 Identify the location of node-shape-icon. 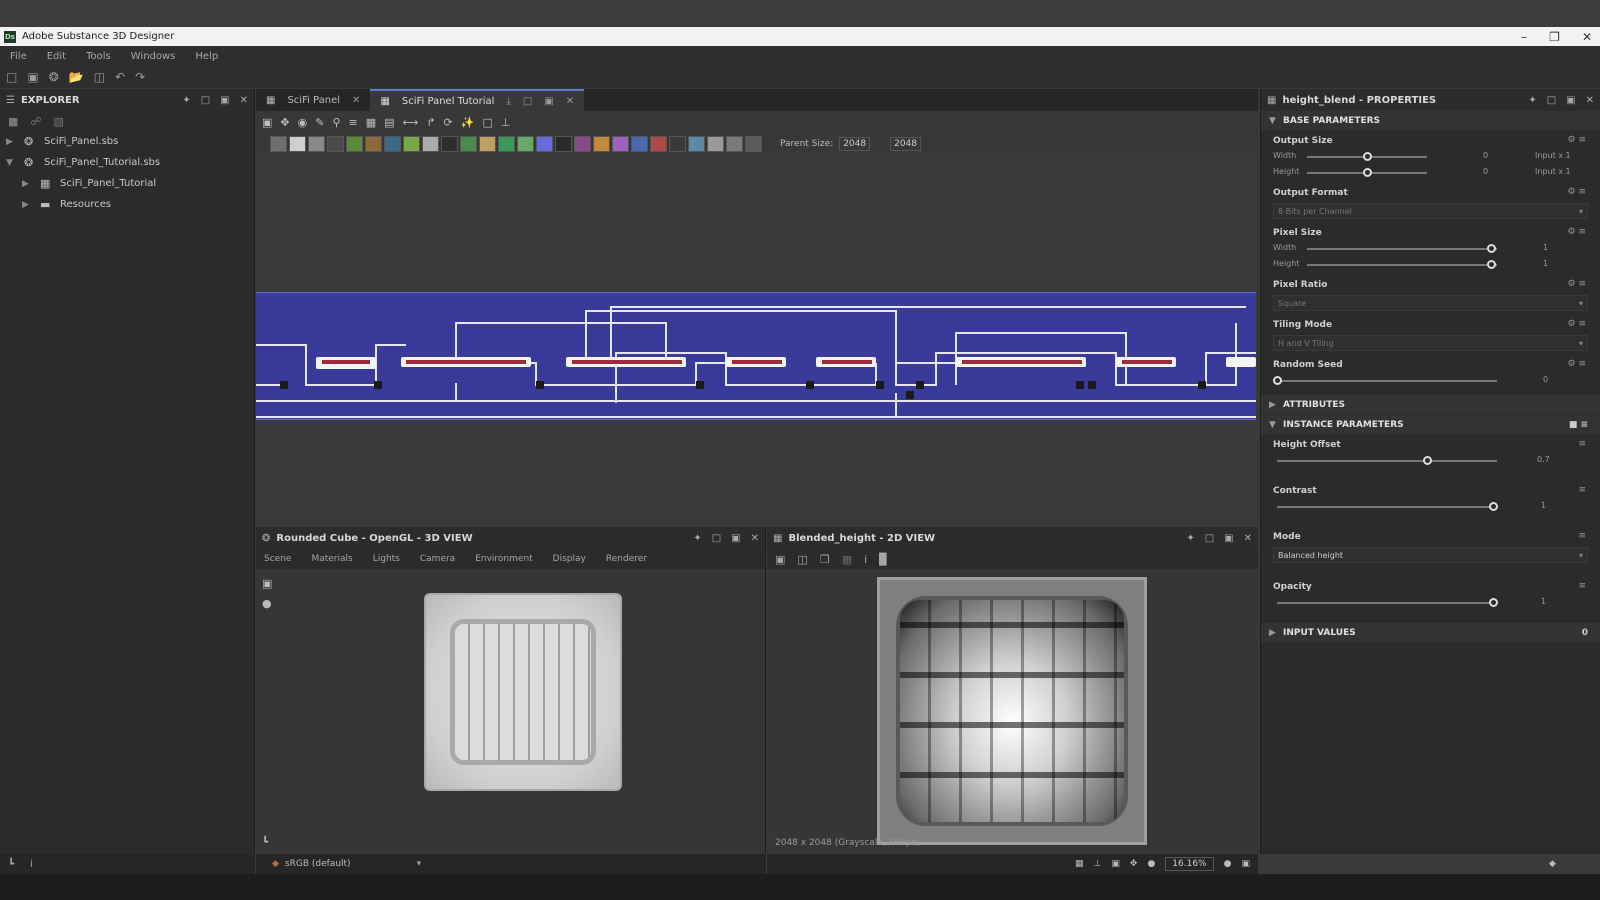
(449, 144).